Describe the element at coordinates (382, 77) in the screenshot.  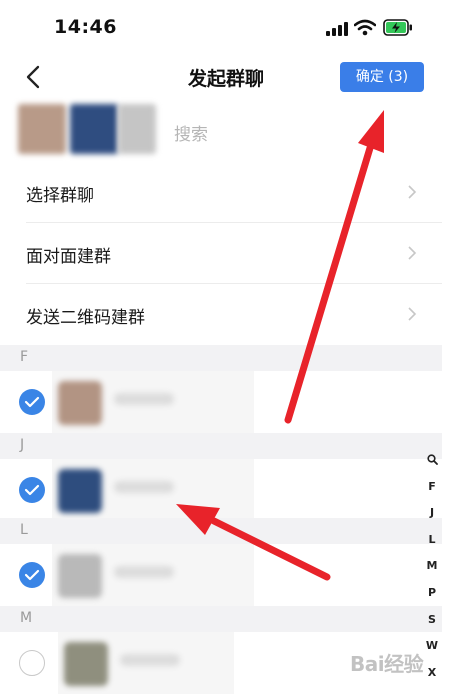
I see `confirm-button: 确定 (3)` at that location.